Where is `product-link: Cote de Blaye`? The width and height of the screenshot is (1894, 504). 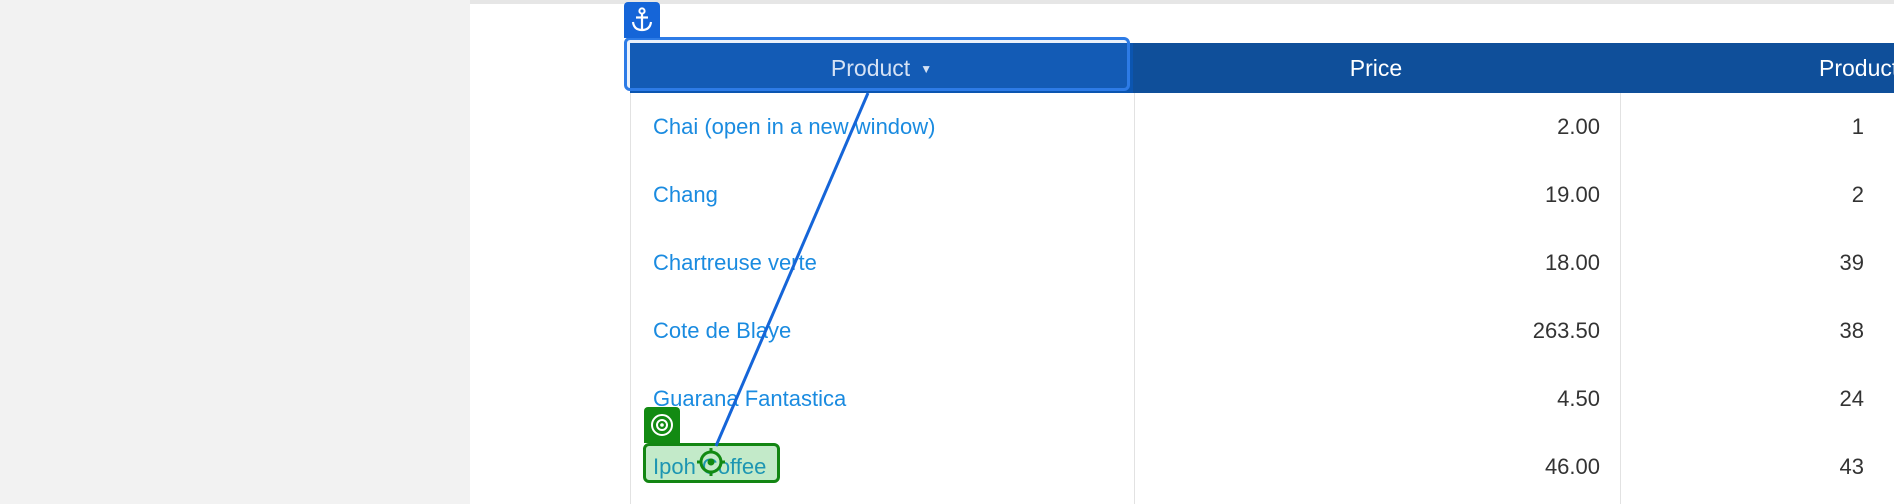
product-link: Cote de Blaye is located at coordinates (888, 331).